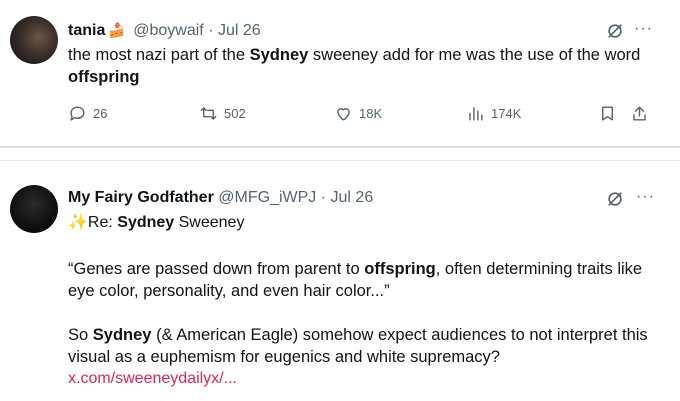  I want to click on repost-count: 502, so click(235, 113).